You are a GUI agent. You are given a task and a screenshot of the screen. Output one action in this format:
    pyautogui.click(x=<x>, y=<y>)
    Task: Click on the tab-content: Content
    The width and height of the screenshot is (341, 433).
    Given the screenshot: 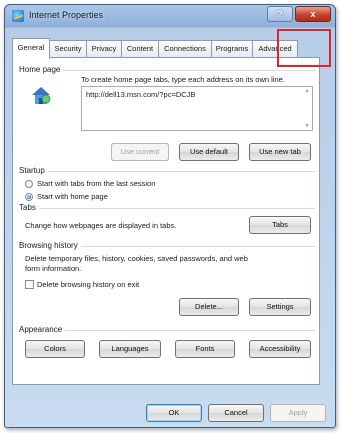 What is the action you would take?
    pyautogui.click(x=140, y=48)
    